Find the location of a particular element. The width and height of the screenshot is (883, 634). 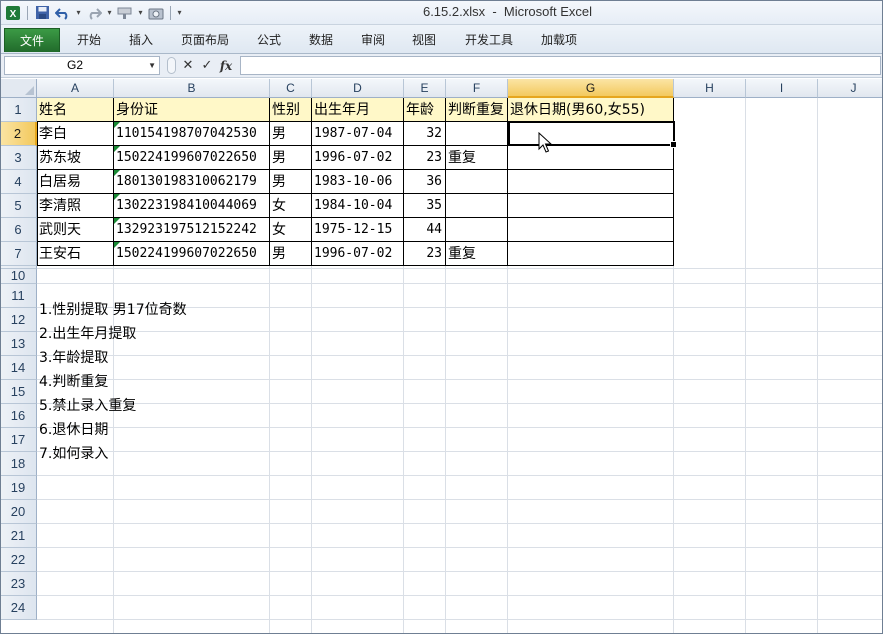

cell-d5: 1984-10-04 is located at coordinates (358, 206).